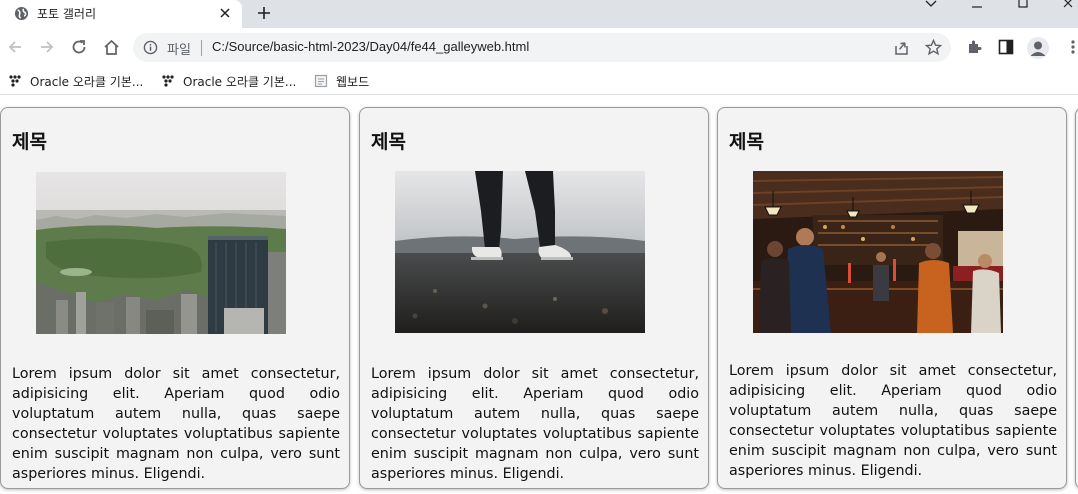 The width and height of the screenshot is (1078, 494). What do you see at coordinates (21, 13) in the screenshot?
I see `globe-icon` at bounding box center [21, 13].